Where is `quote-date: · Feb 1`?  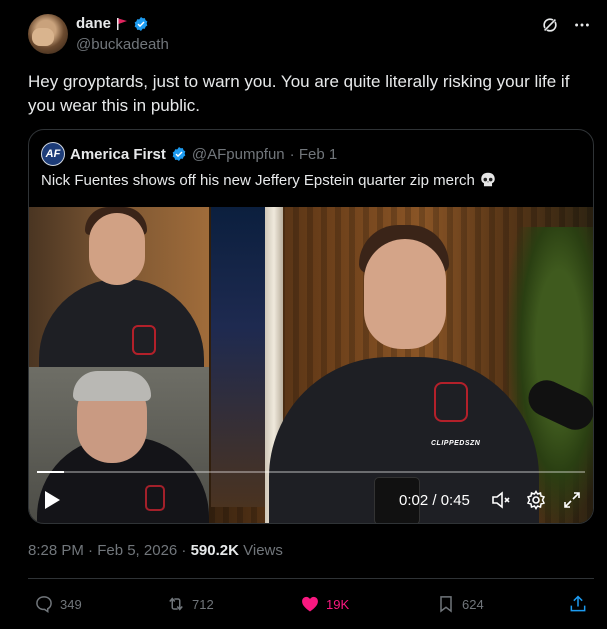 quote-date: · Feb 1 is located at coordinates (314, 154).